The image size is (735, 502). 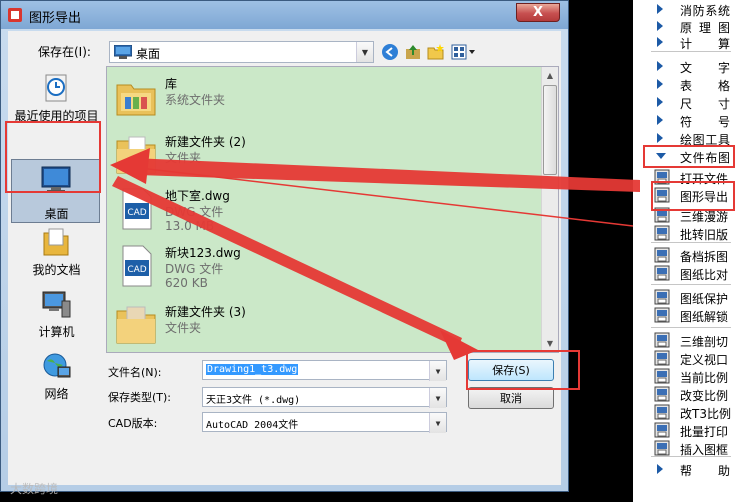 I want to click on annotation-box-save, so click(x=523, y=370).